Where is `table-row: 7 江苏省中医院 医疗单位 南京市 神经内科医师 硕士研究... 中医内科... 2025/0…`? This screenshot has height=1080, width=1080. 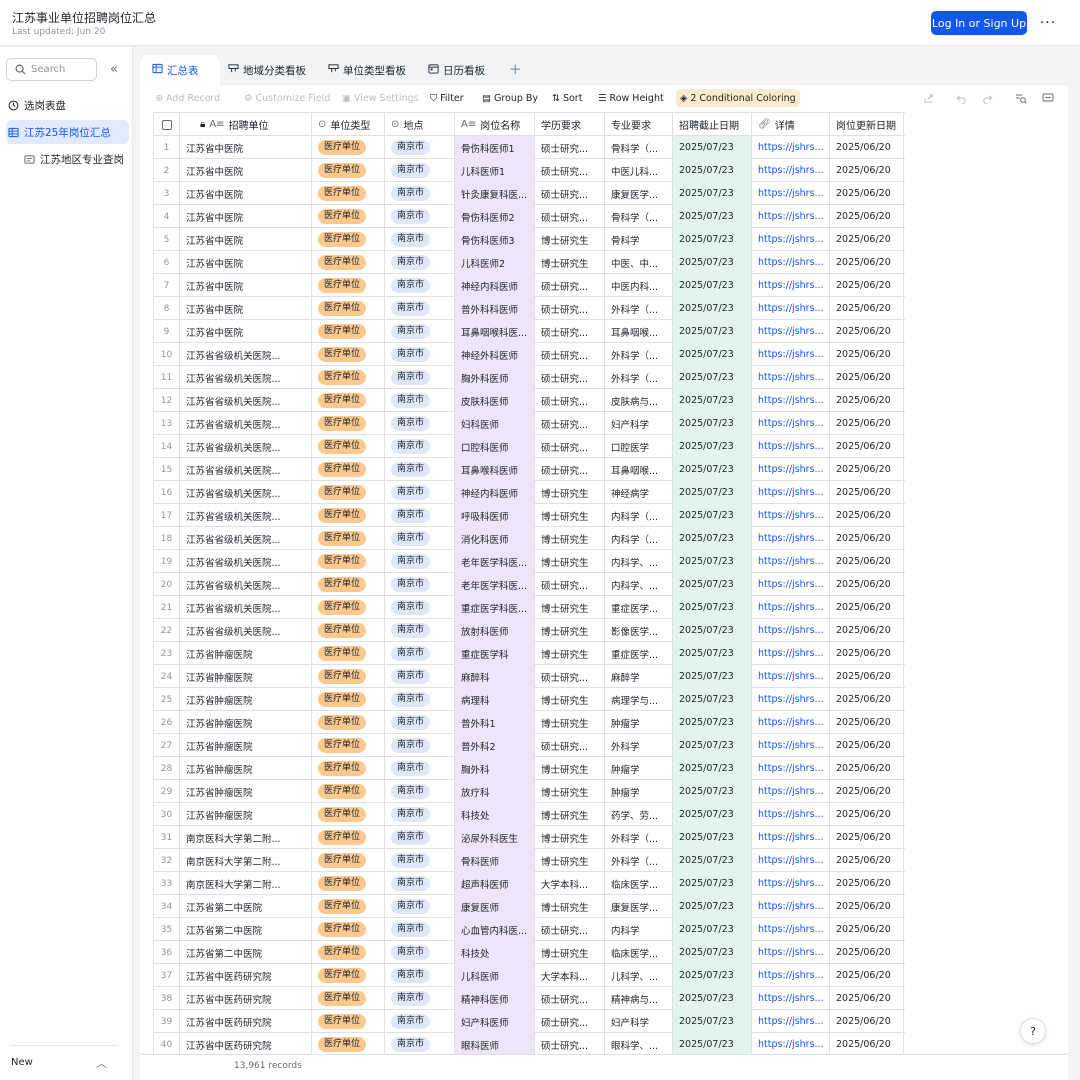 table-row: 7 江苏省中医院 医疗单位 南京市 神经内科医师 硕士研究... 中医内科... 2025/0… is located at coordinates (529, 285).